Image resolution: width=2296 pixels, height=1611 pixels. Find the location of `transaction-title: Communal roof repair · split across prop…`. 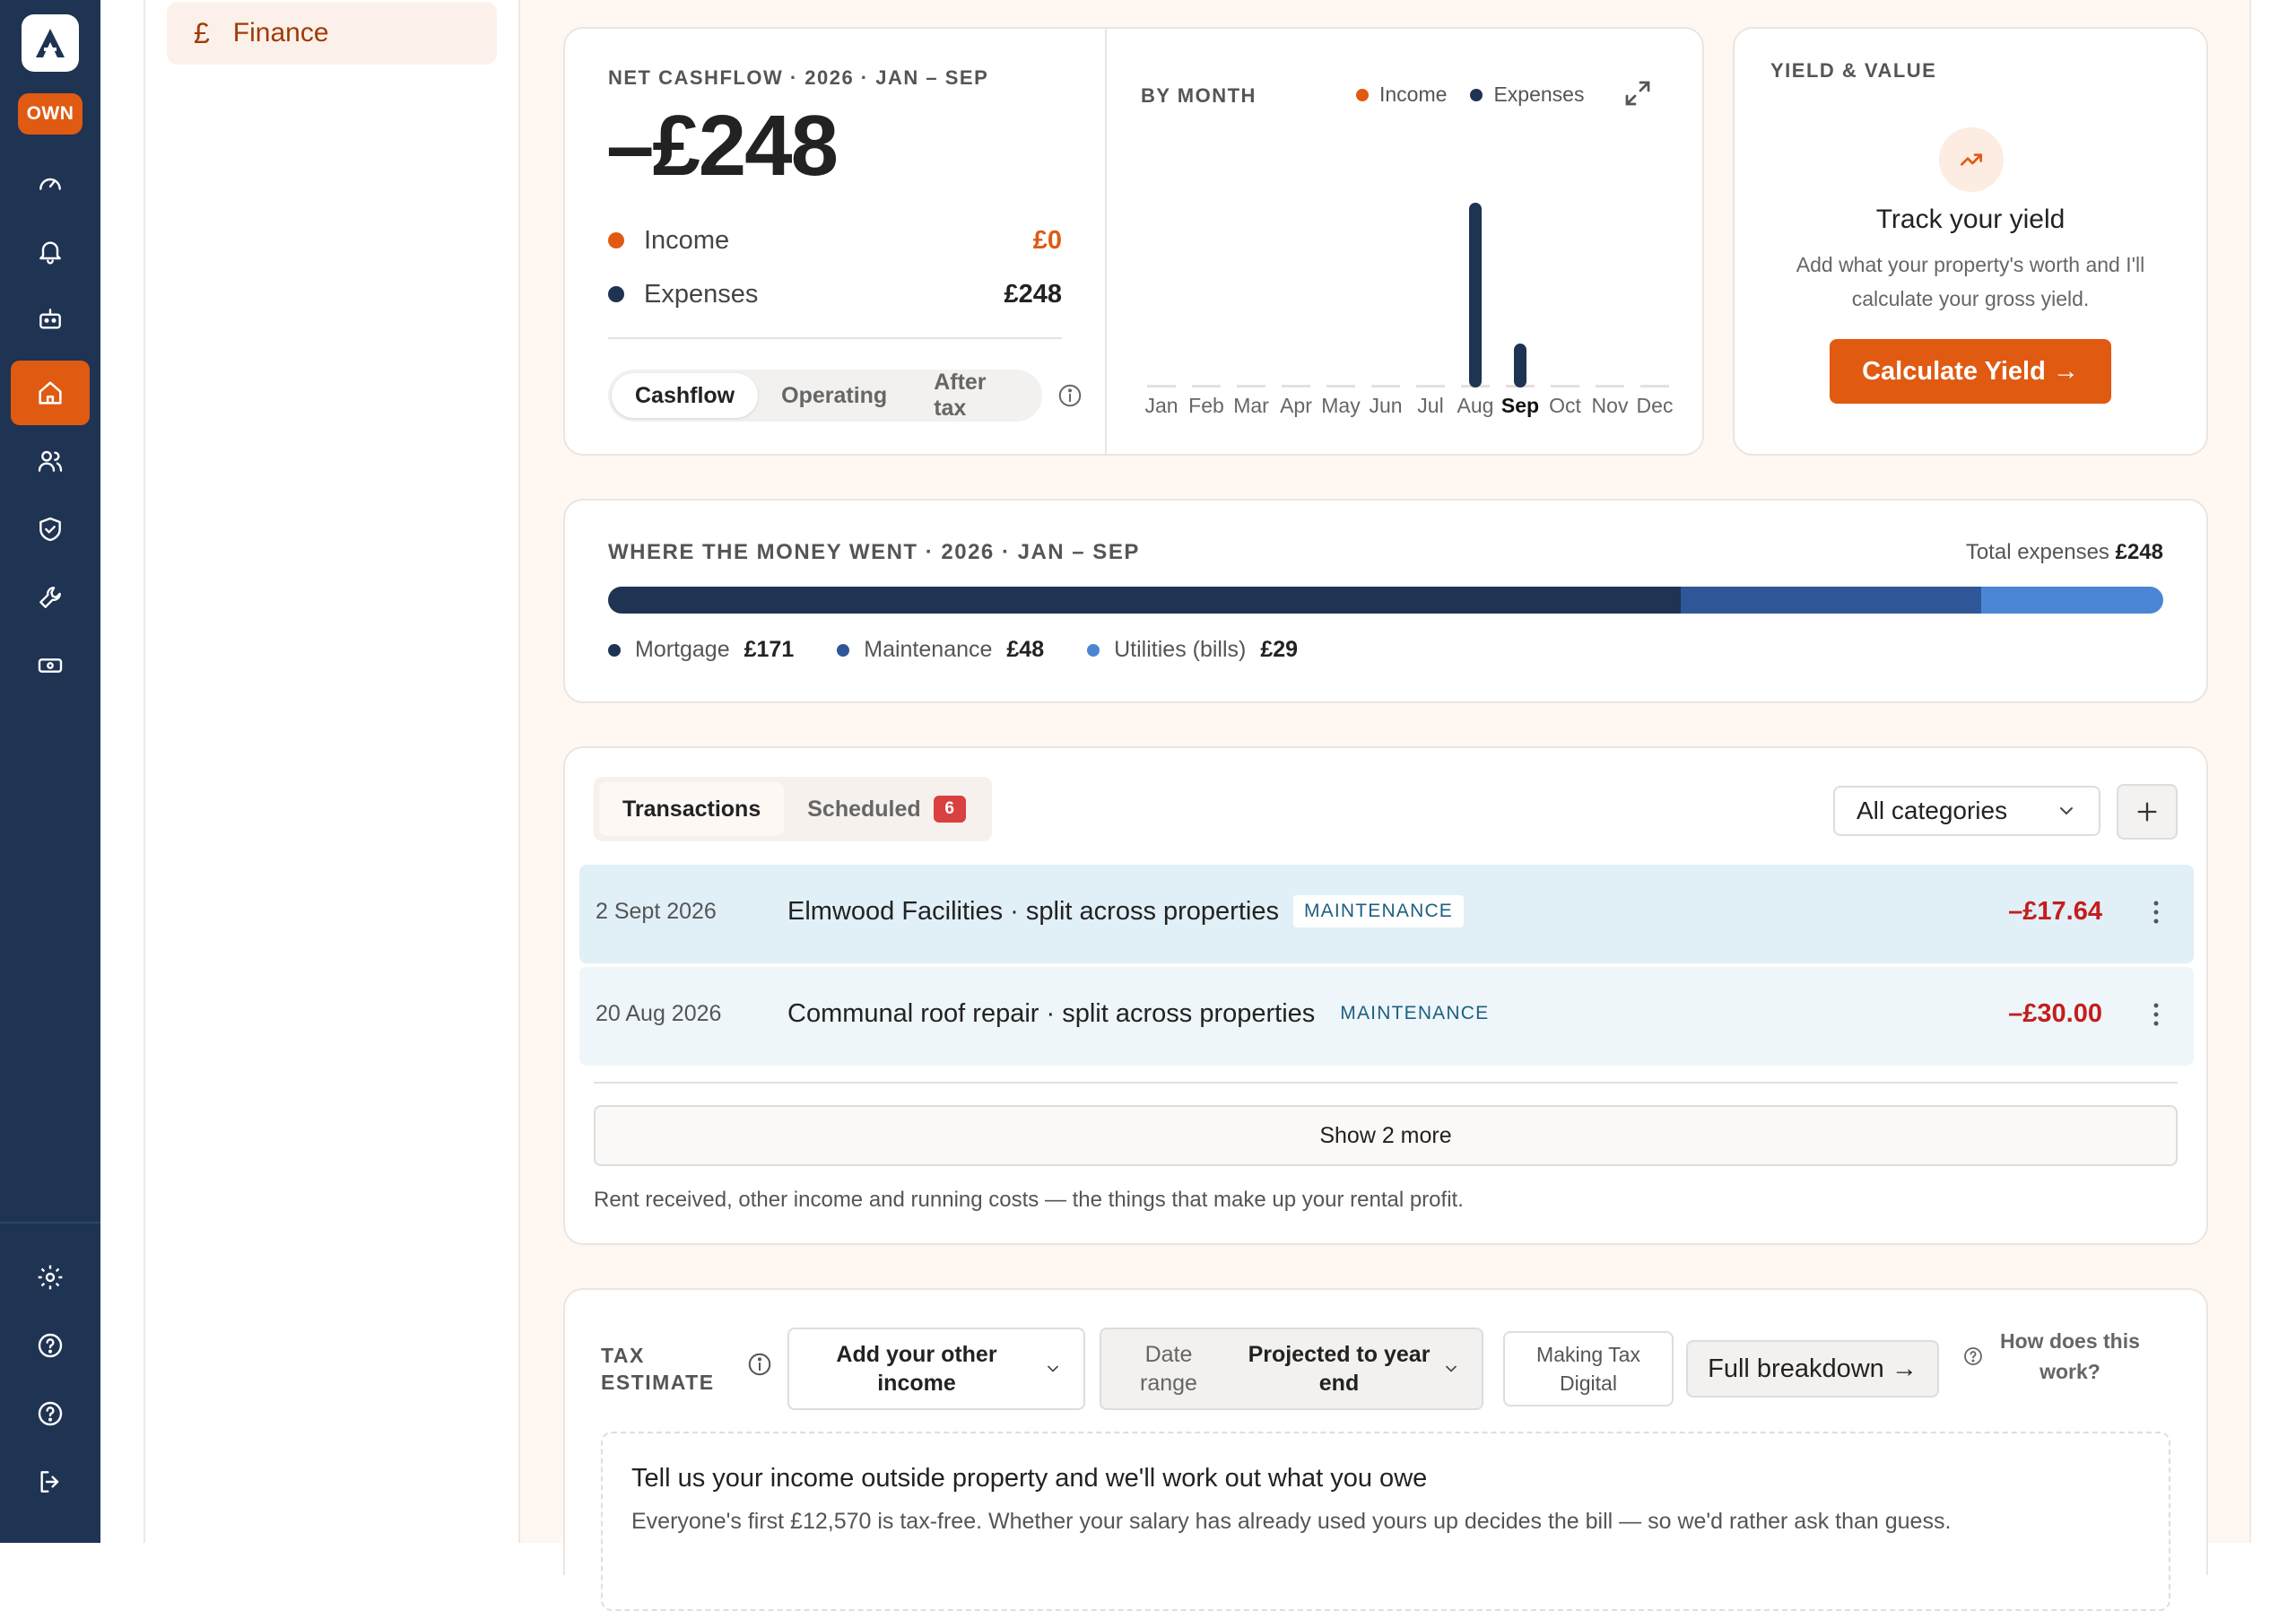

transaction-title: Communal roof repair · split across prop… is located at coordinates (1051, 1013).